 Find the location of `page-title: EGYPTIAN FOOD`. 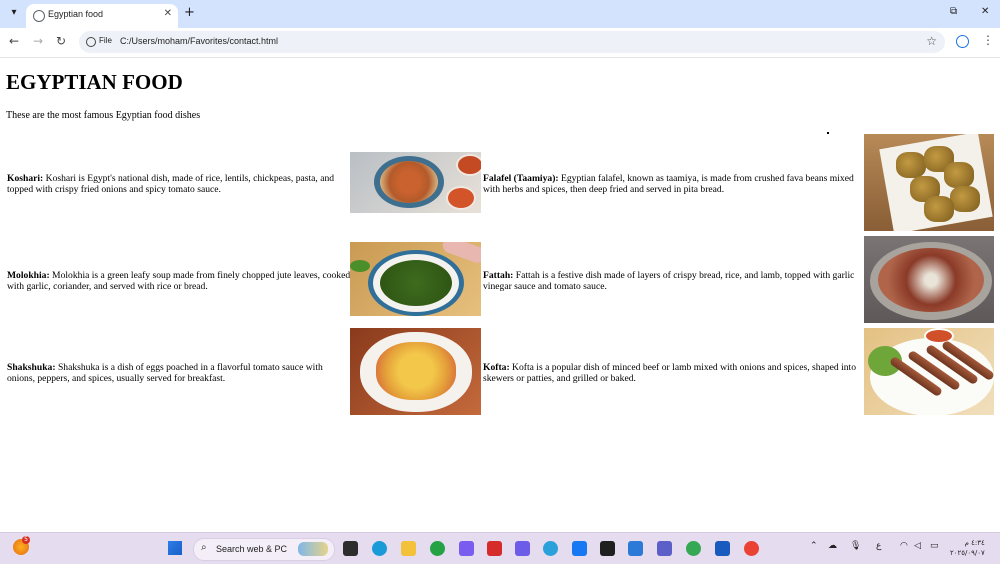

page-title: EGYPTIAN FOOD is located at coordinates (94, 82).